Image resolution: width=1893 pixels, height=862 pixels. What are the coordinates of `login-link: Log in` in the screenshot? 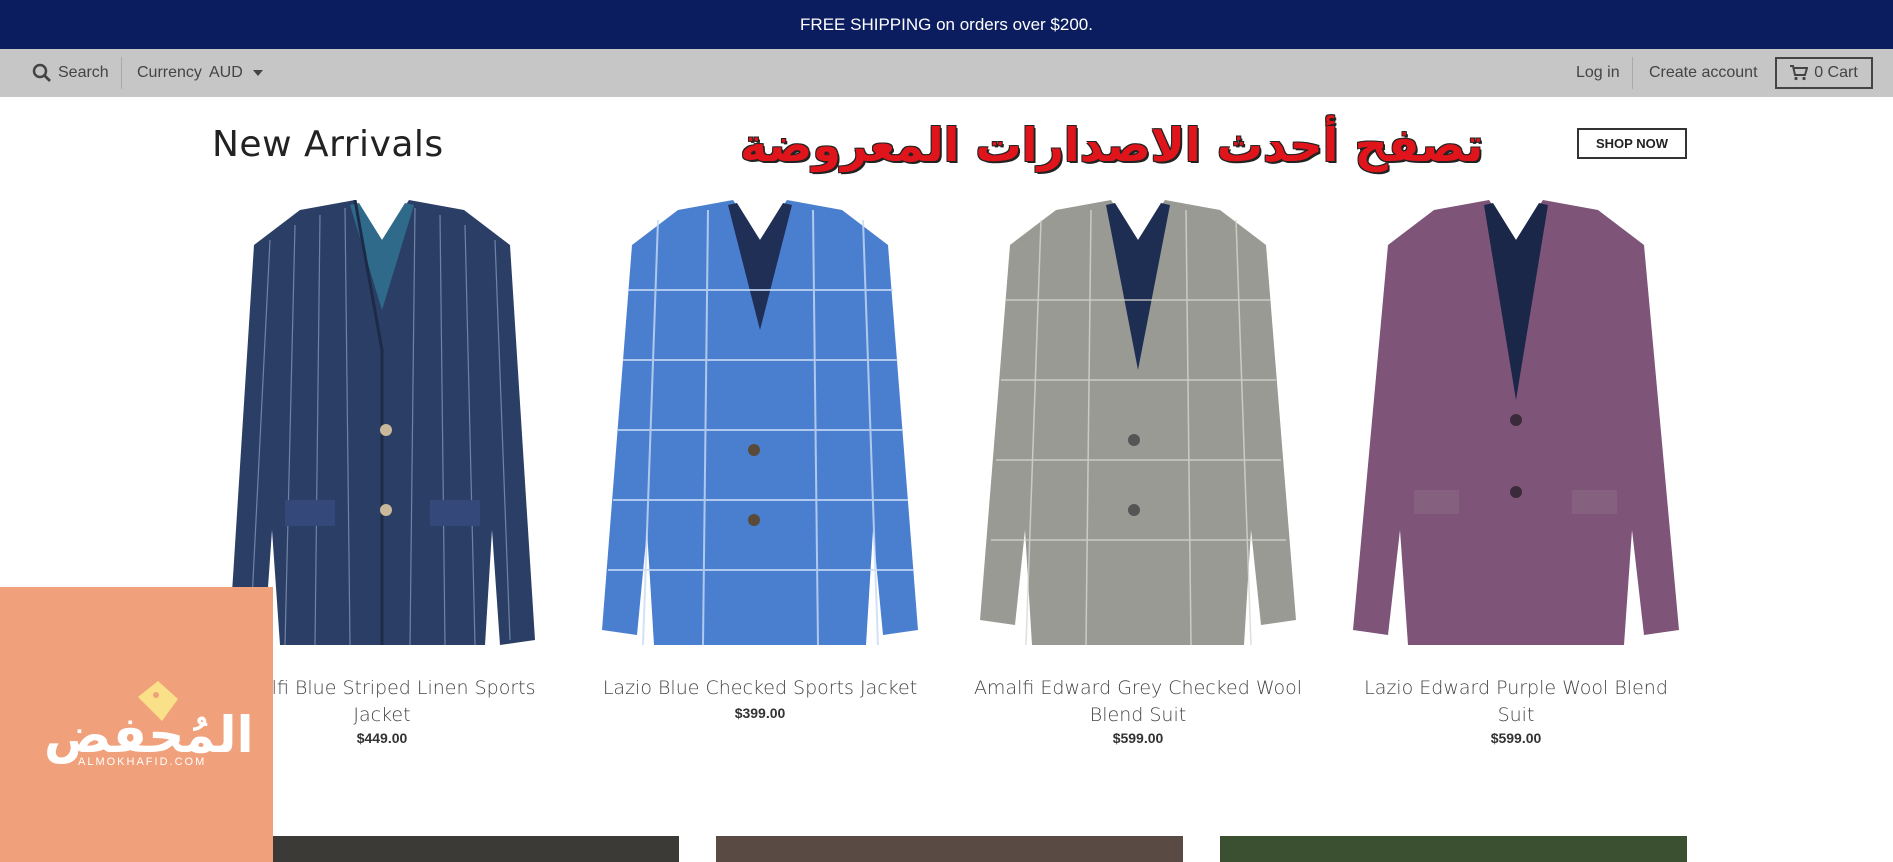 It's located at (1598, 73).